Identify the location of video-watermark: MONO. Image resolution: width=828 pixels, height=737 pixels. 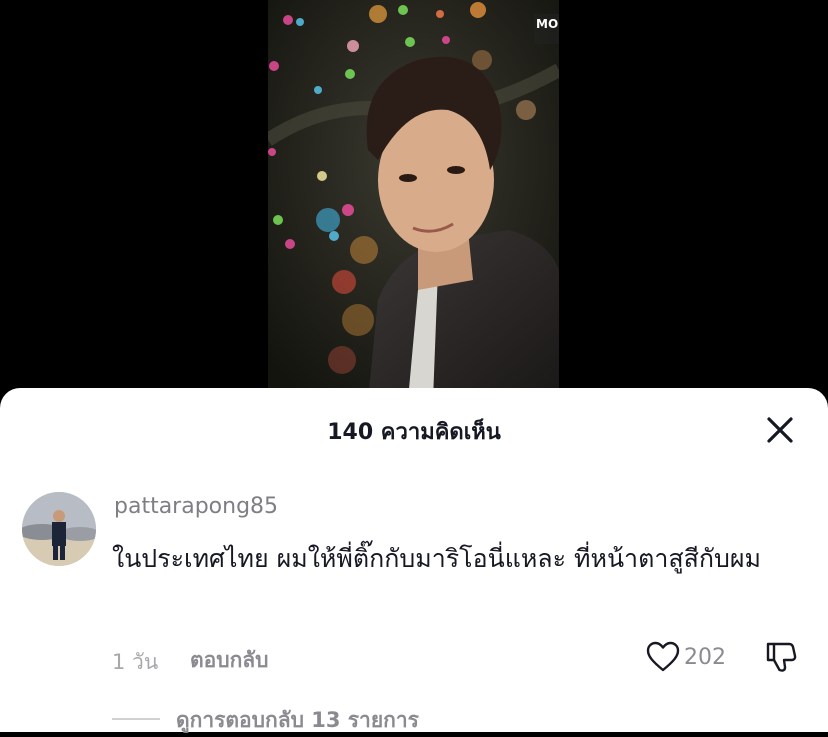
(547, 24).